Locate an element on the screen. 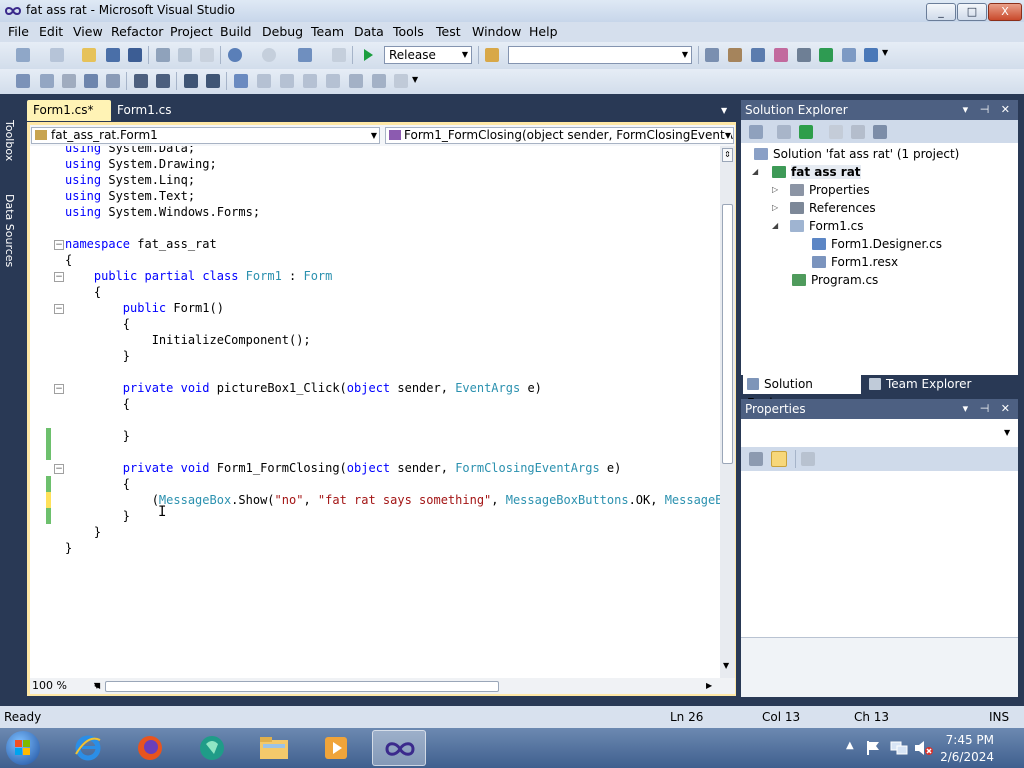 This screenshot has height=768, width=1024. vertical-scrollbar: ⇕ ▼ is located at coordinates (727, 412).